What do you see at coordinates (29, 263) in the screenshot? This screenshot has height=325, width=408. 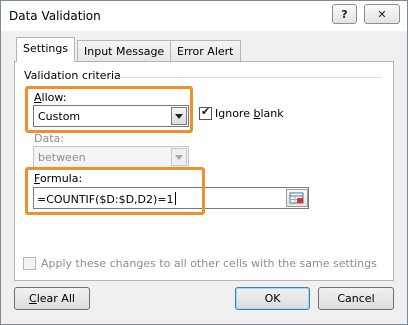 I see `apply-all-checkbox` at bounding box center [29, 263].